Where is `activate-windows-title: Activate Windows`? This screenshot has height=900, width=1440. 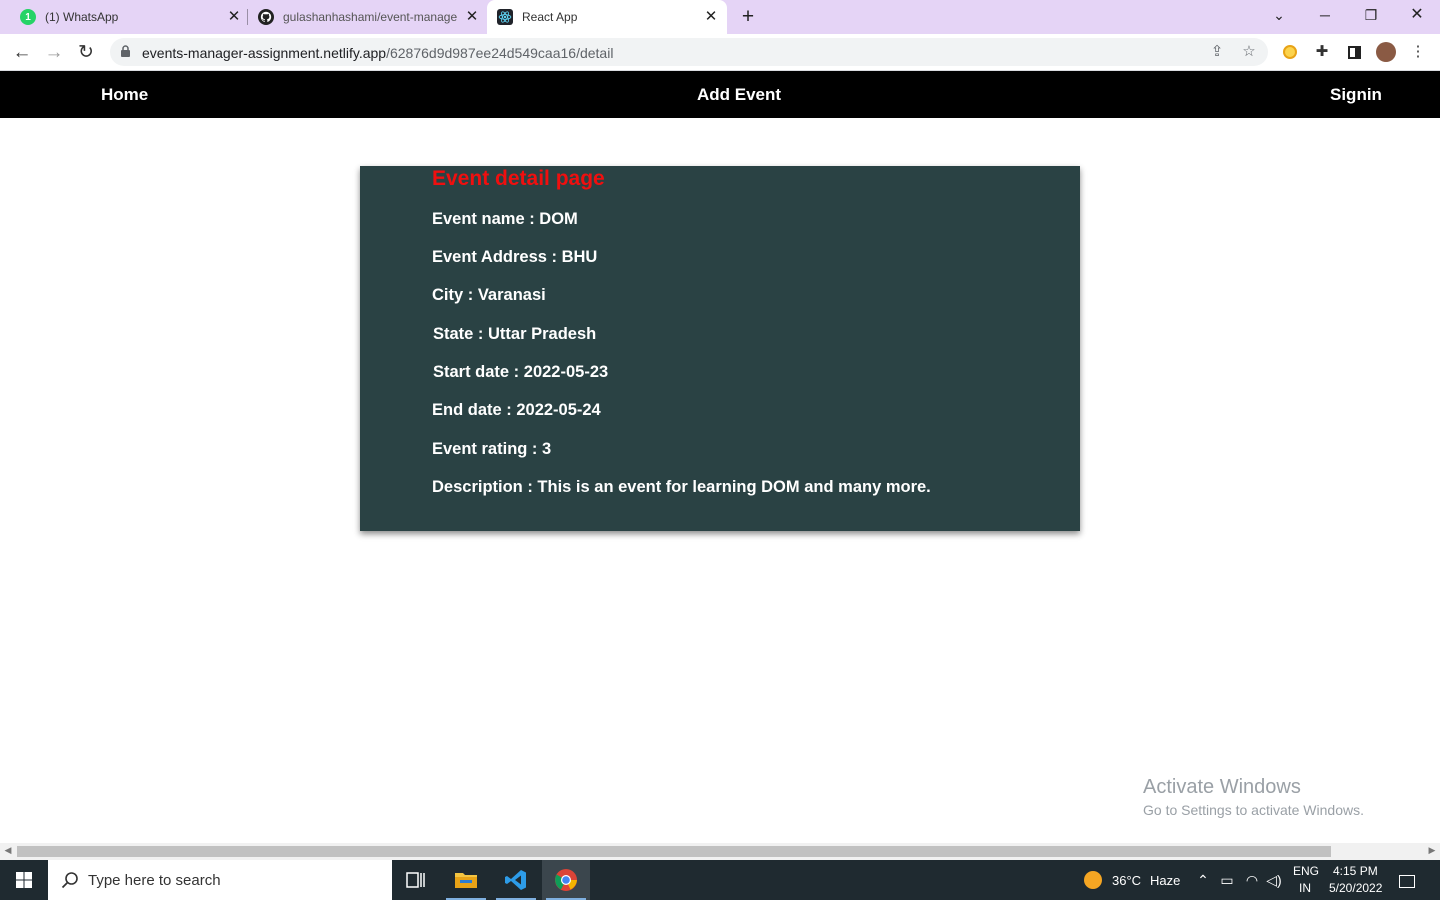
activate-windows-title: Activate Windows is located at coordinates (1222, 787).